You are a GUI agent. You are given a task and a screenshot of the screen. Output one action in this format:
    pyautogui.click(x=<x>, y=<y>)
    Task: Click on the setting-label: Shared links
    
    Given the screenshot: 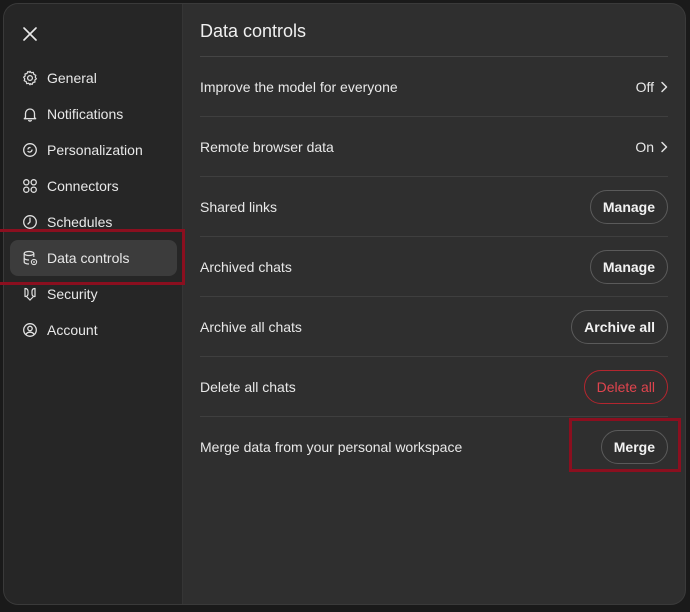 What is the action you would take?
    pyautogui.click(x=239, y=206)
    